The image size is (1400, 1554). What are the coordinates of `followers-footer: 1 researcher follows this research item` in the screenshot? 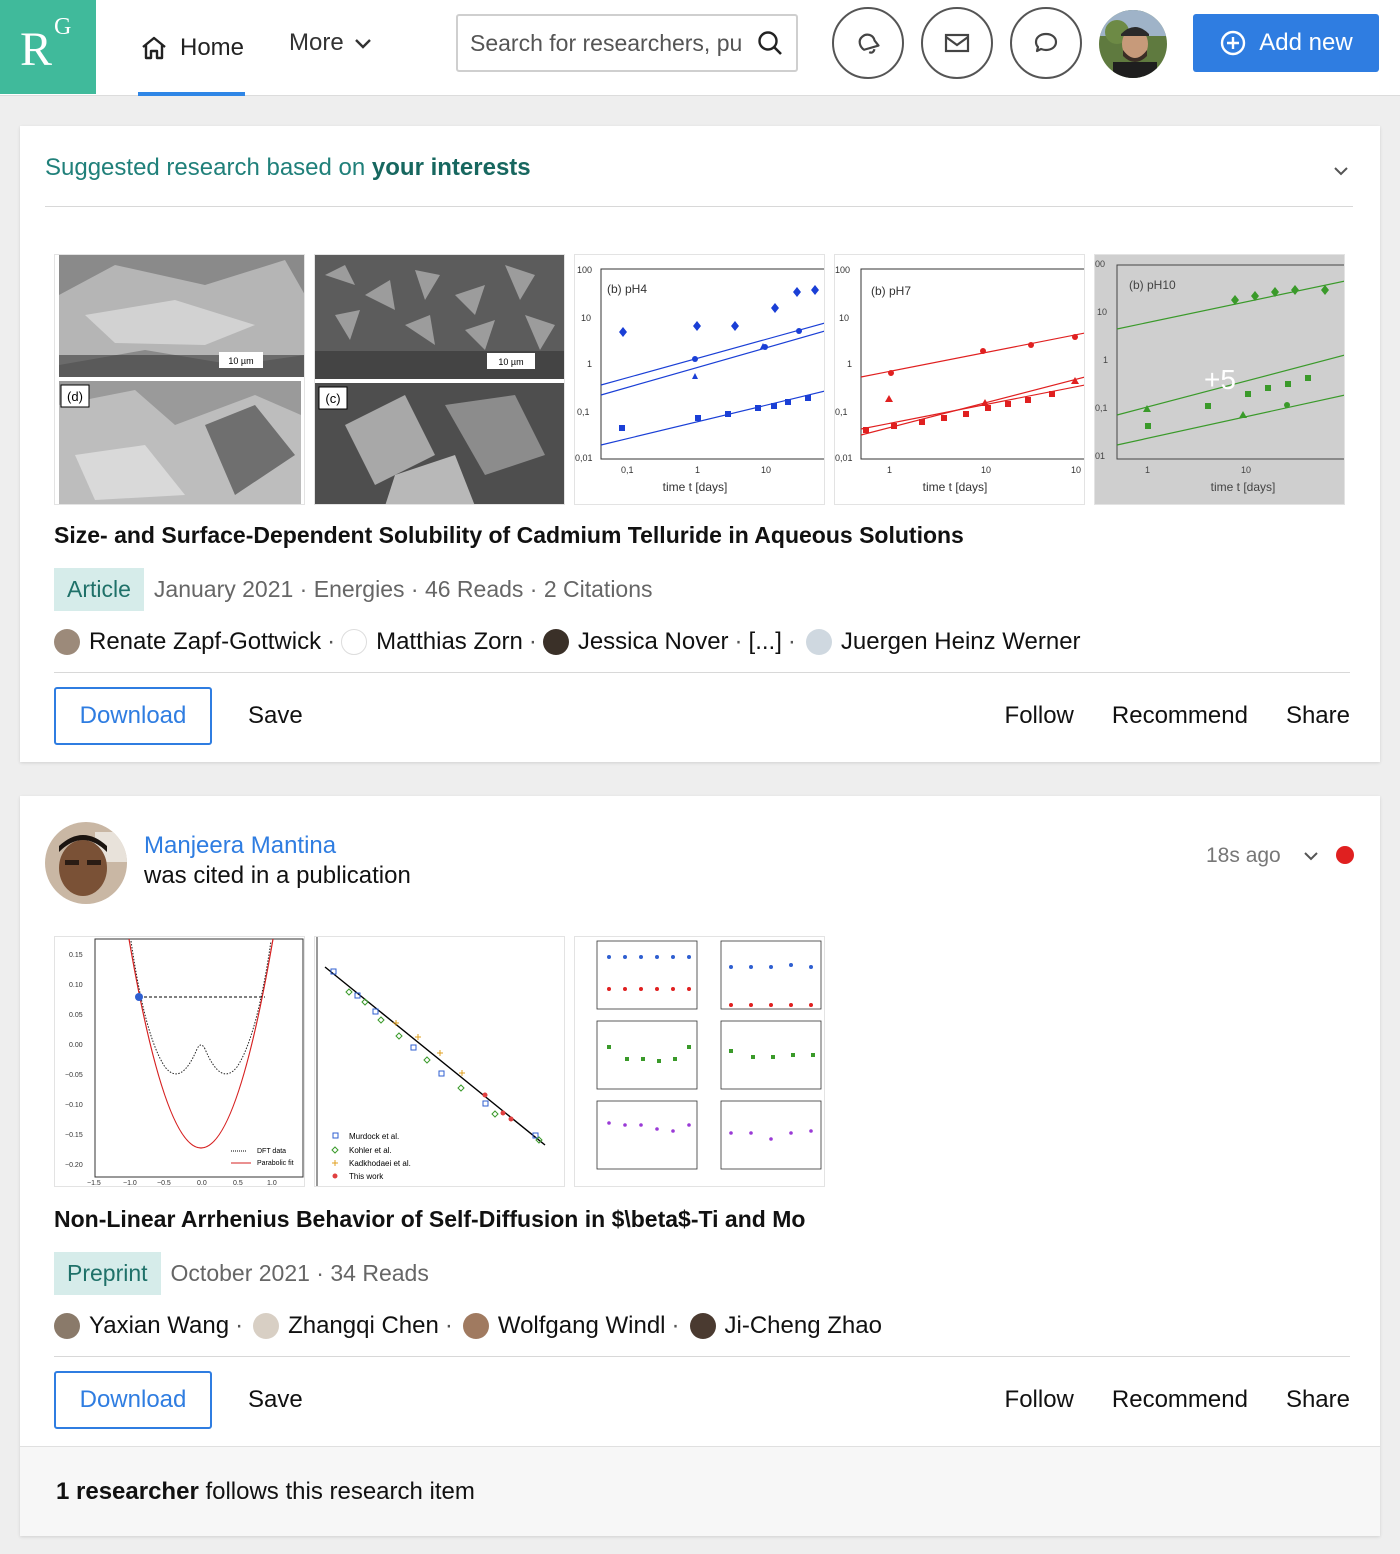 It's located at (700, 1491).